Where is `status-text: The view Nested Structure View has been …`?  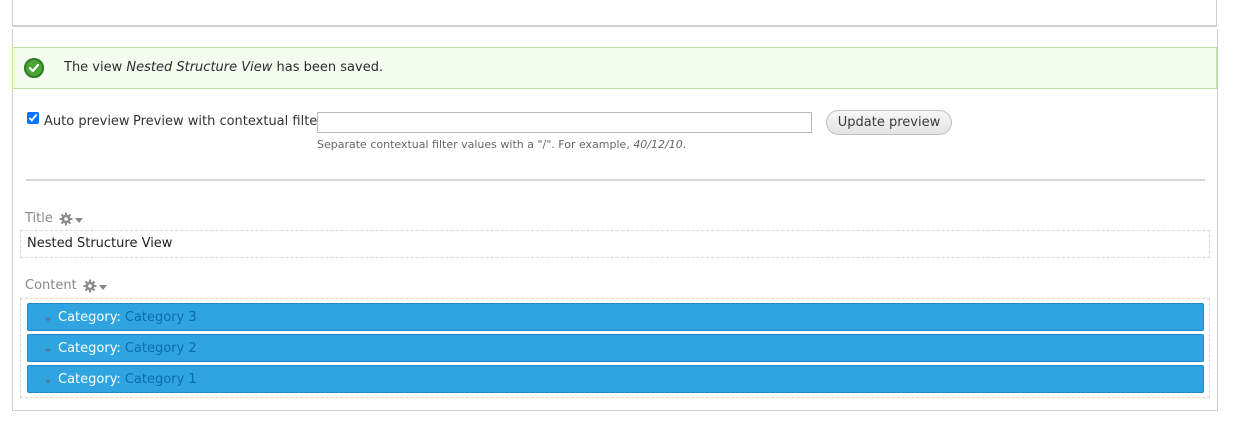 status-text: The view Nested Structure View has been … is located at coordinates (223, 67).